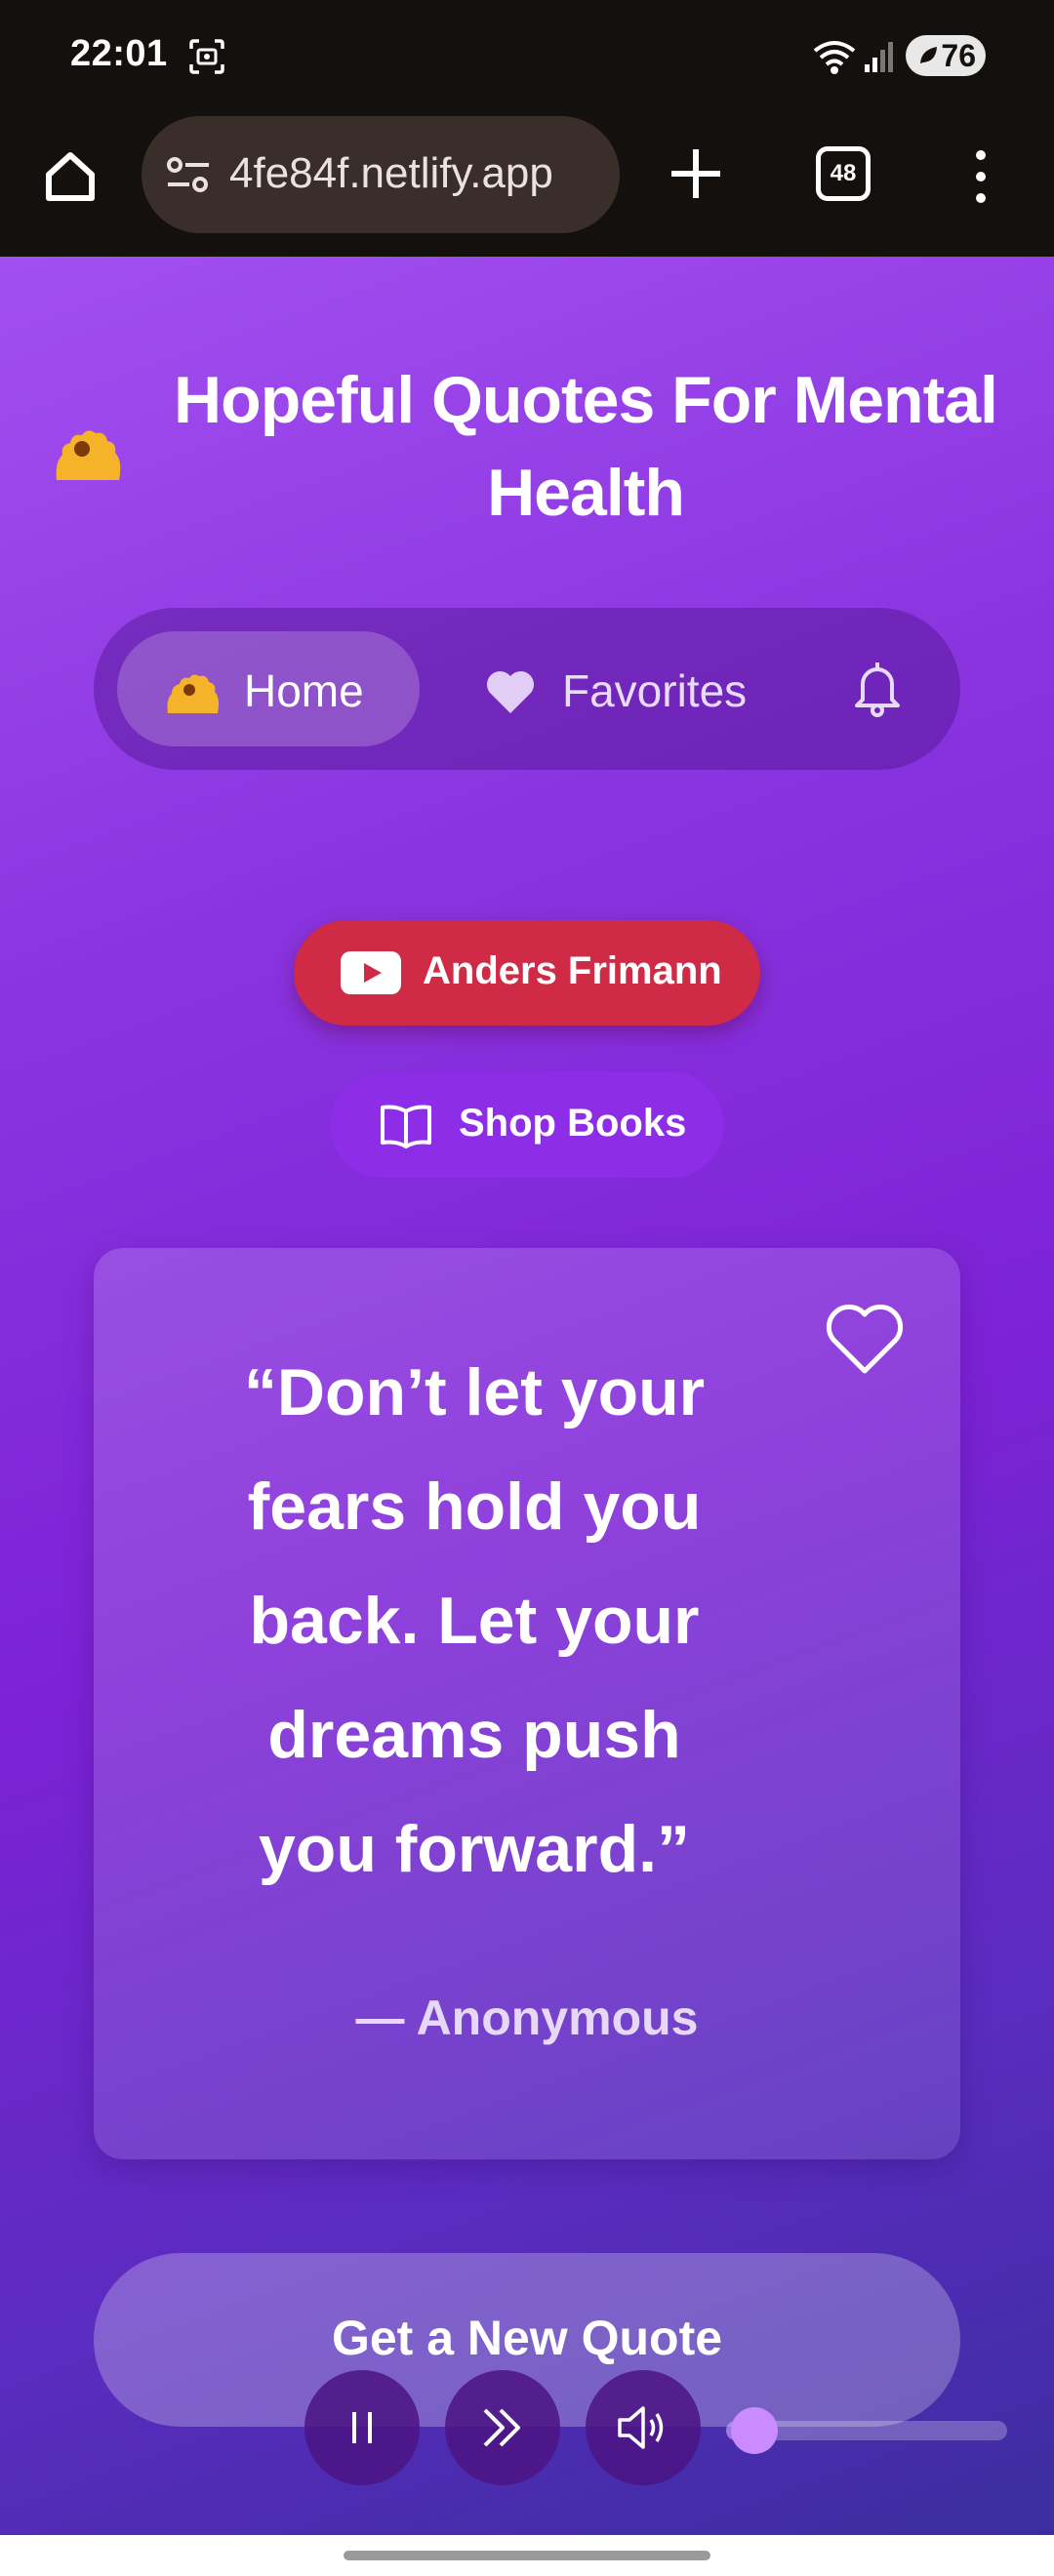 This screenshot has height=2576, width=1054. What do you see at coordinates (189, 174) in the screenshot?
I see `site-settings-icon` at bounding box center [189, 174].